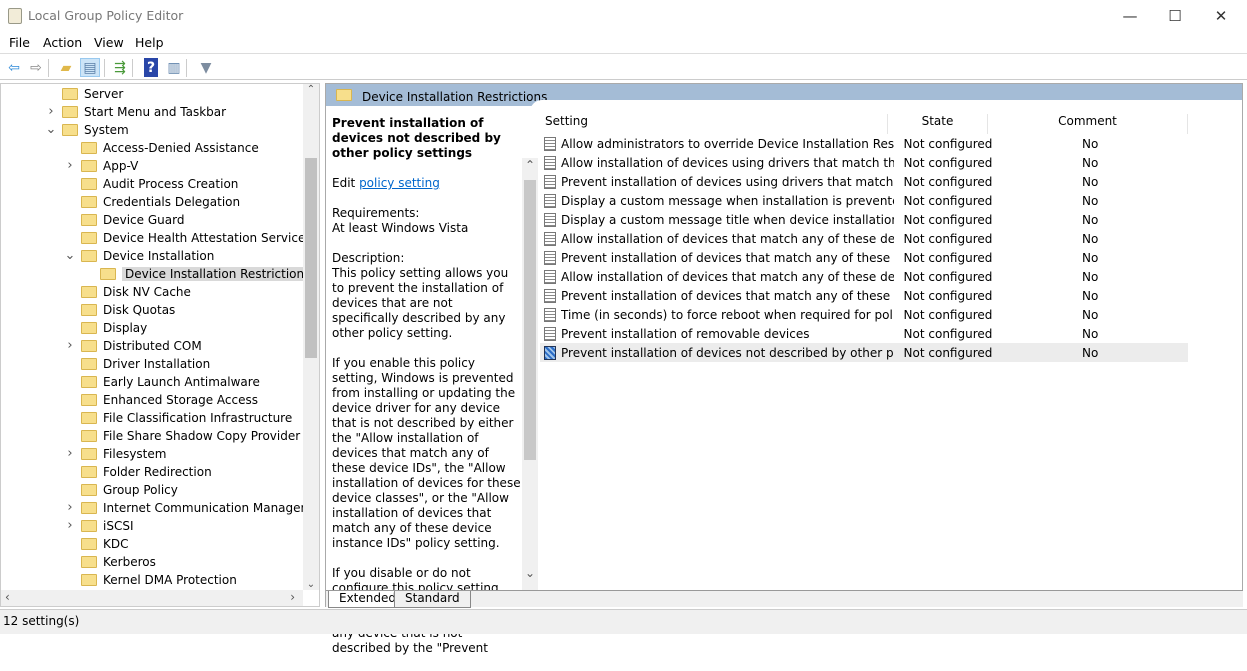  I want to click on tree-item: Group Policy, so click(129, 490).